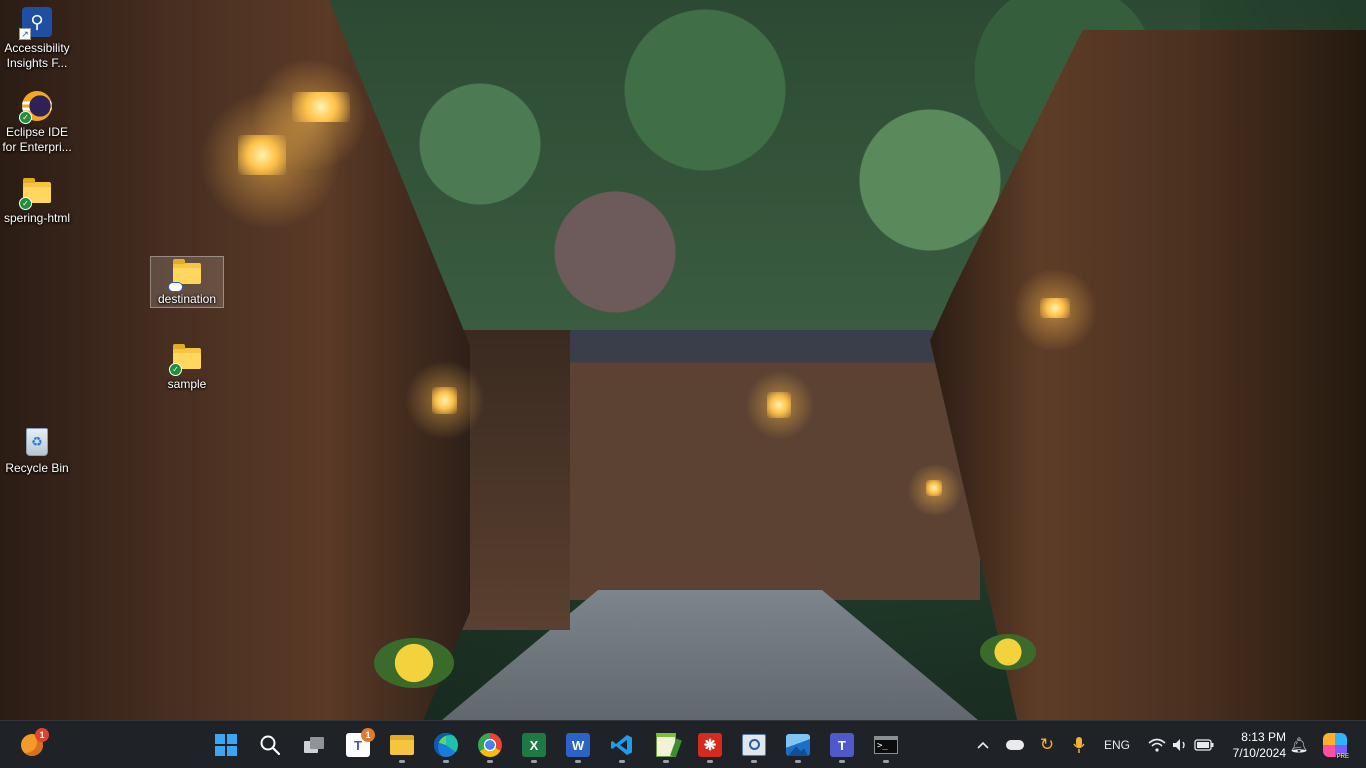 Image resolution: width=1366 pixels, height=768 pixels. I want to click on photos-button, so click(798, 745).